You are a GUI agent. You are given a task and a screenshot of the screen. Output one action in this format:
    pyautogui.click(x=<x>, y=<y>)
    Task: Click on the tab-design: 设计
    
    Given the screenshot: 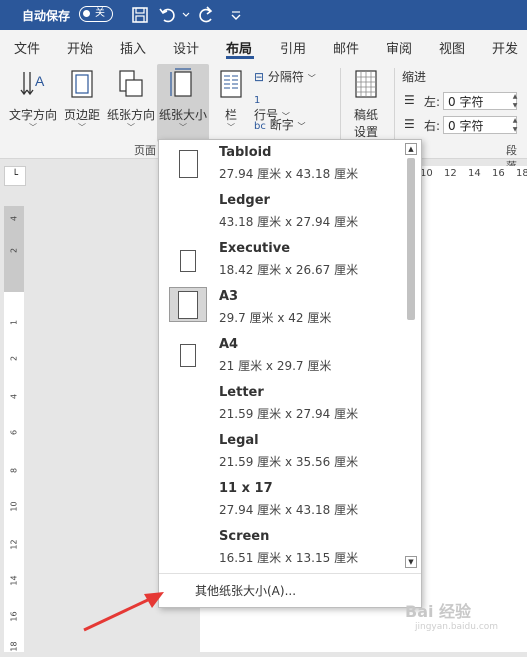 What is the action you would take?
    pyautogui.click(x=186, y=47)
    